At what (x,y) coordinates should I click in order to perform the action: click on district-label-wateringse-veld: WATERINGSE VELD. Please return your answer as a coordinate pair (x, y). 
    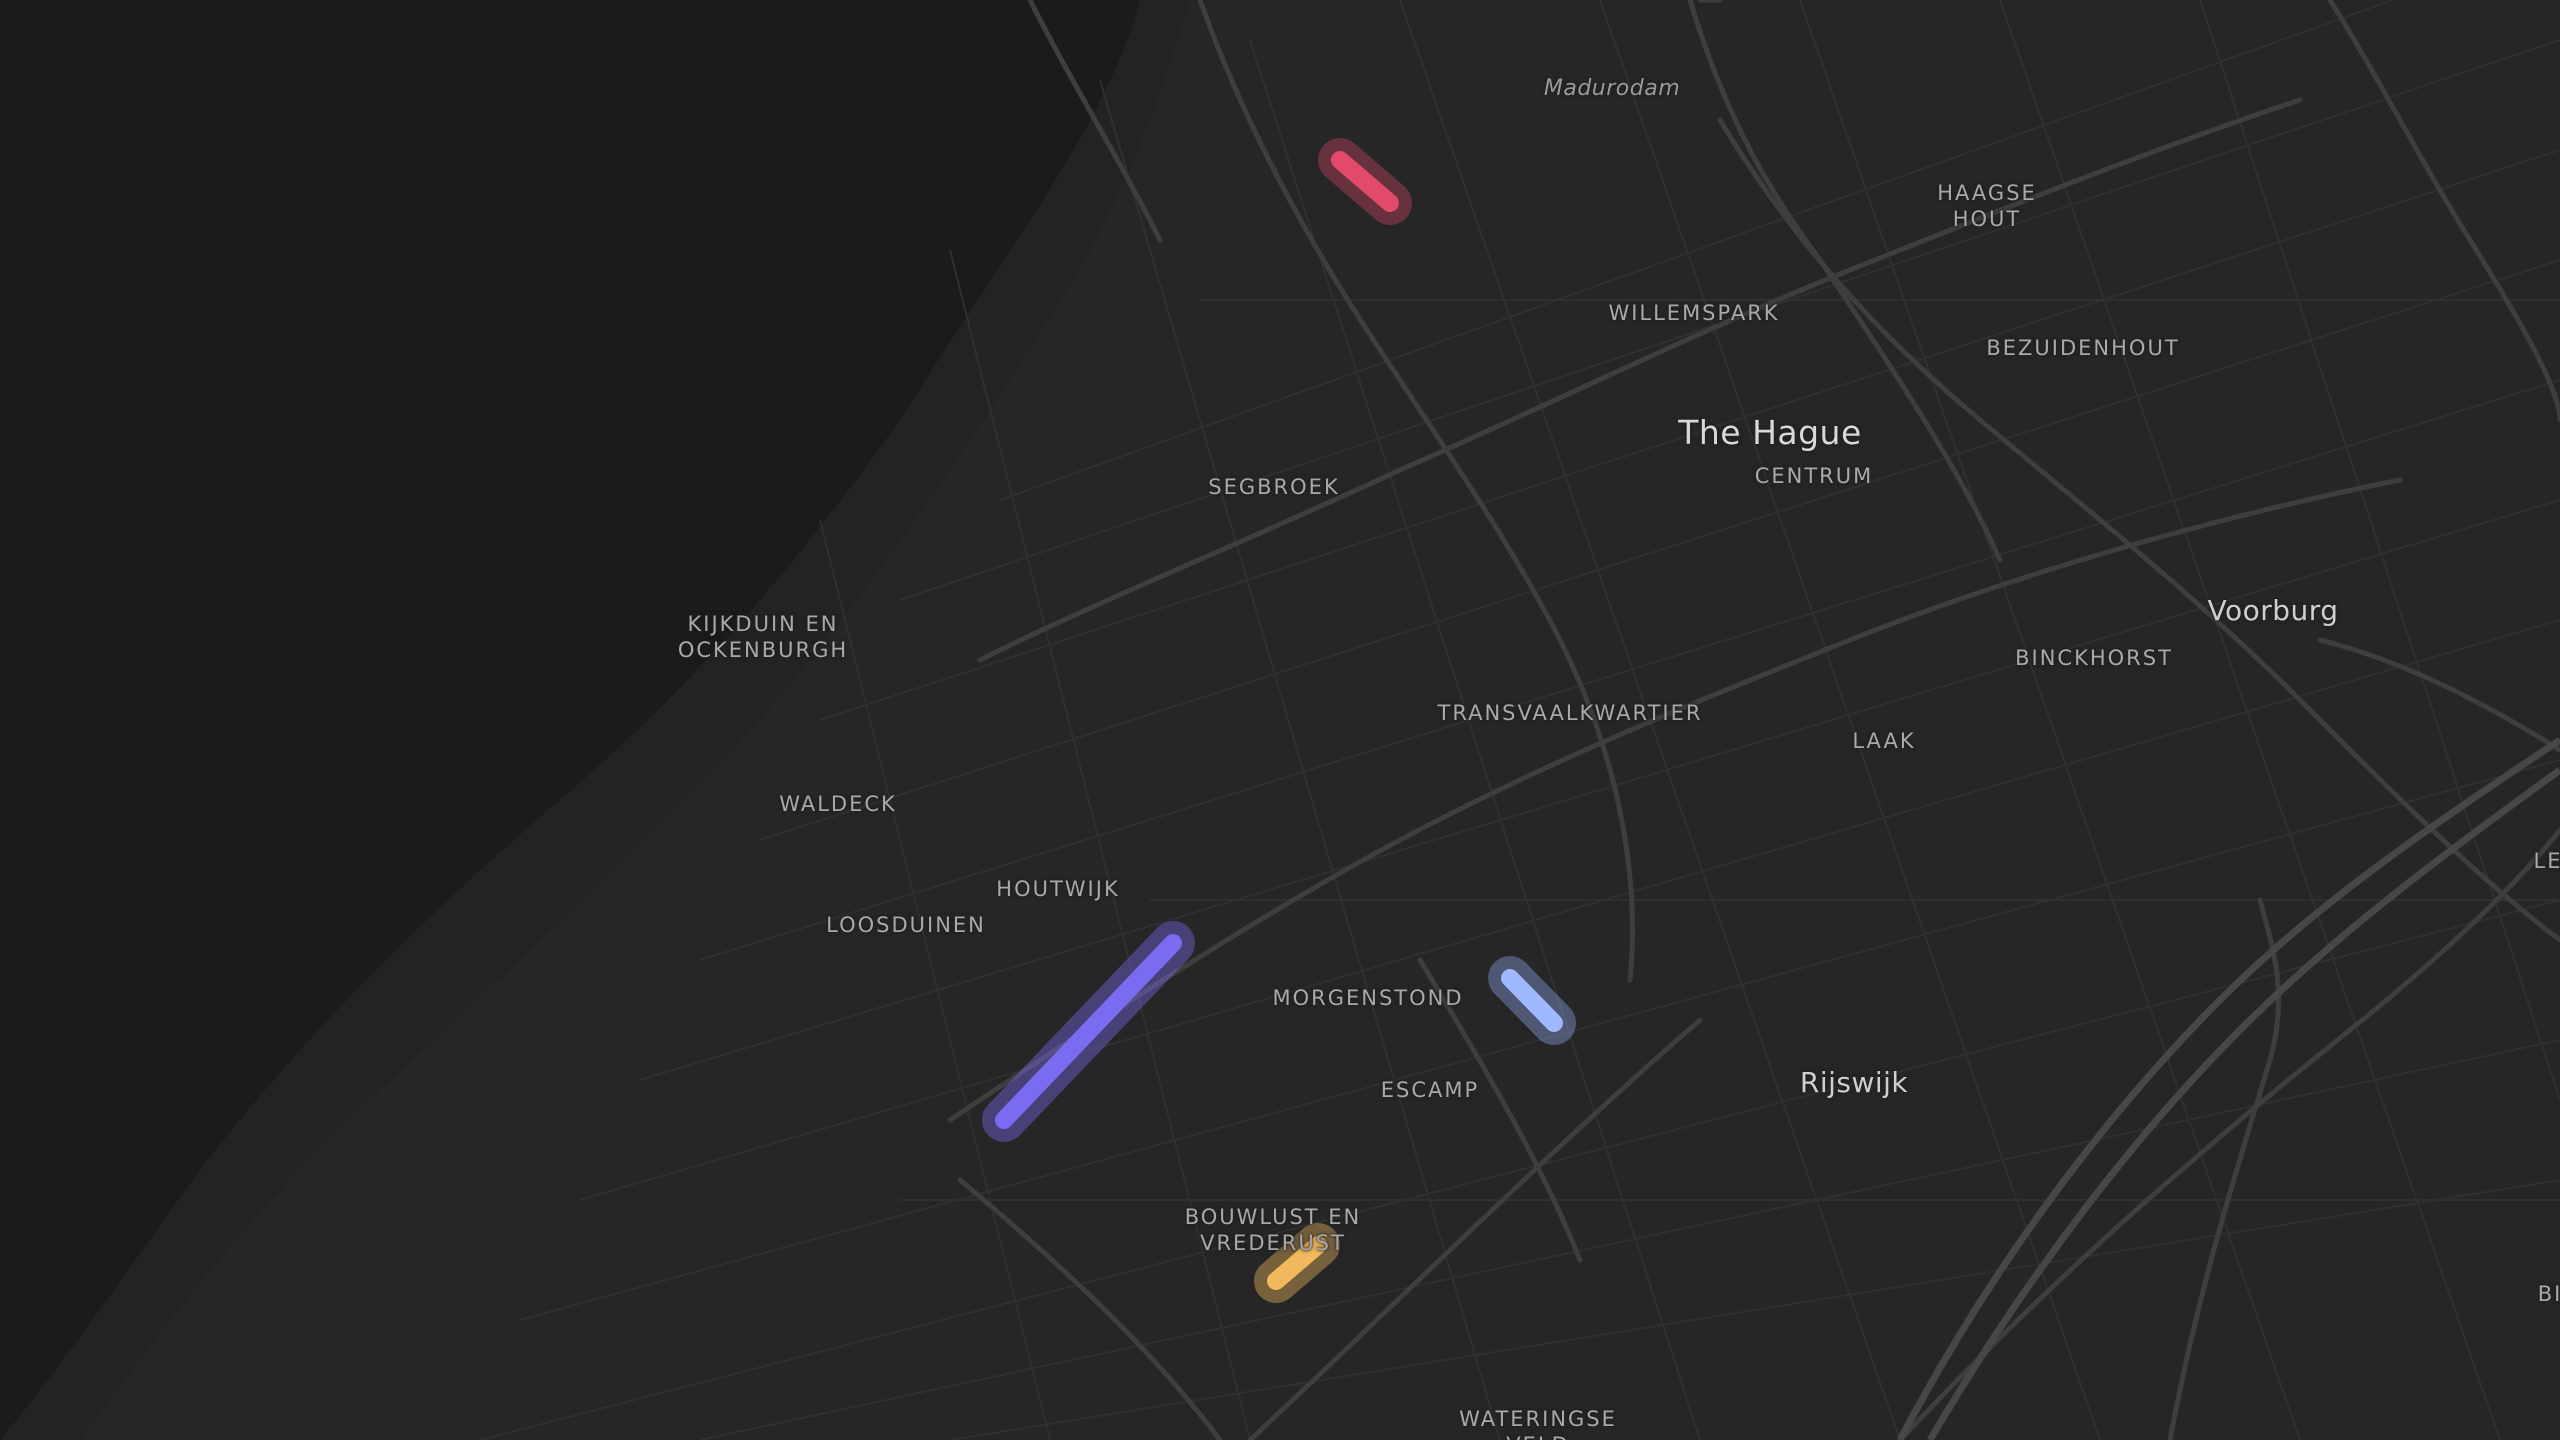
    Looking at the image, I should click on (1538, 1423).